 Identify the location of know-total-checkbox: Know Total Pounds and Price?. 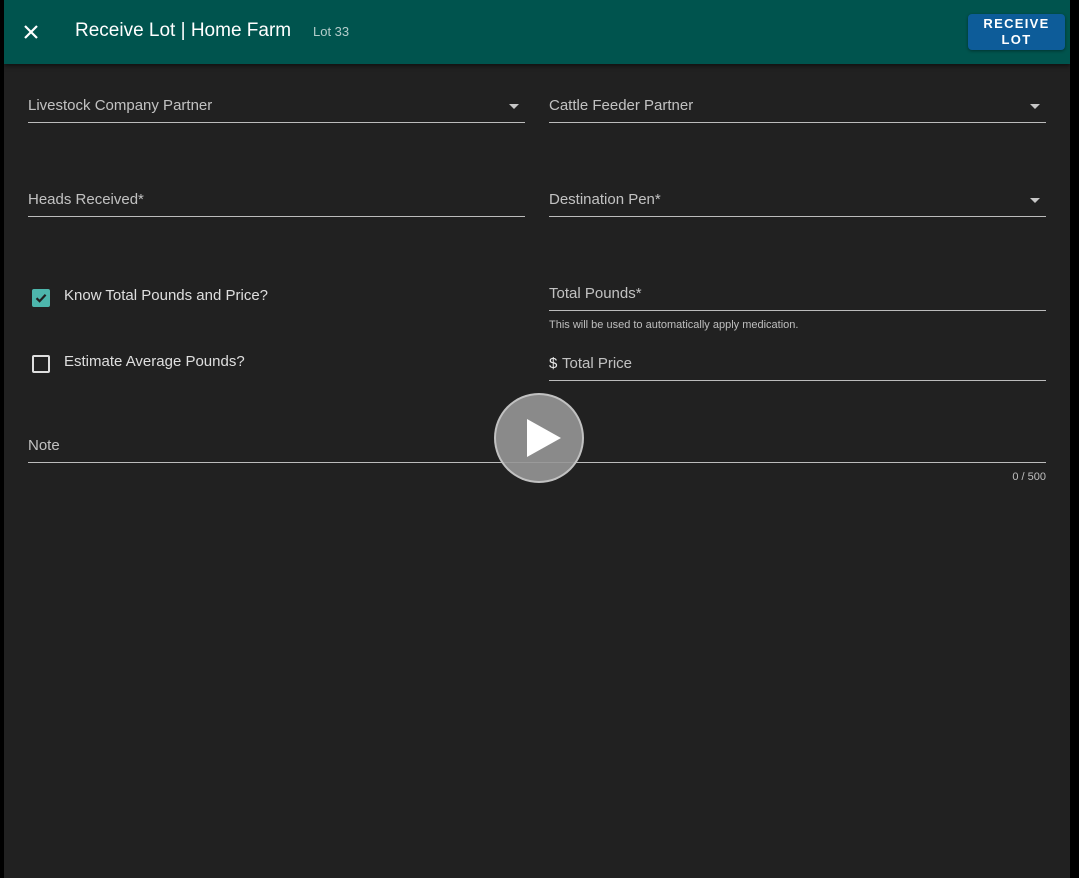
(182, 298).